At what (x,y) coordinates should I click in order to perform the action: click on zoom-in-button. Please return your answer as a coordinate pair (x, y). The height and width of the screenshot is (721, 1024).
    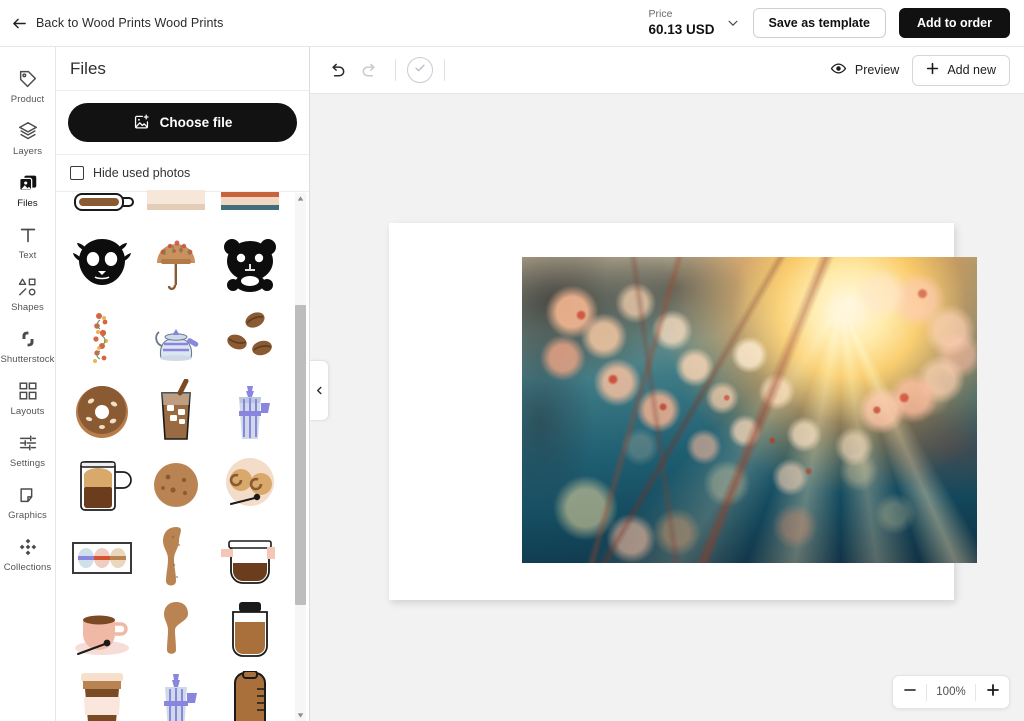
    Looking at the image, I should click on (992, 692).